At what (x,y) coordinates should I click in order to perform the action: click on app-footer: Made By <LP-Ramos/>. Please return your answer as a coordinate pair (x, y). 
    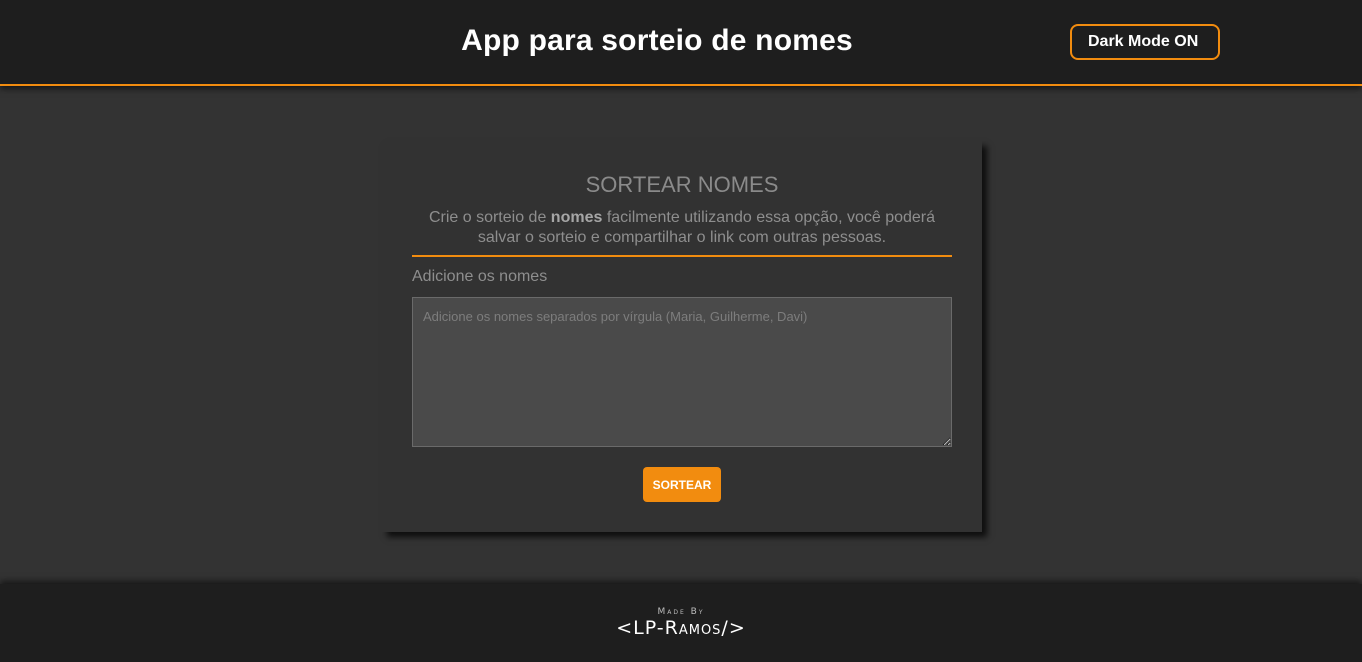
    Looking at the image, I should click on (681, 623).